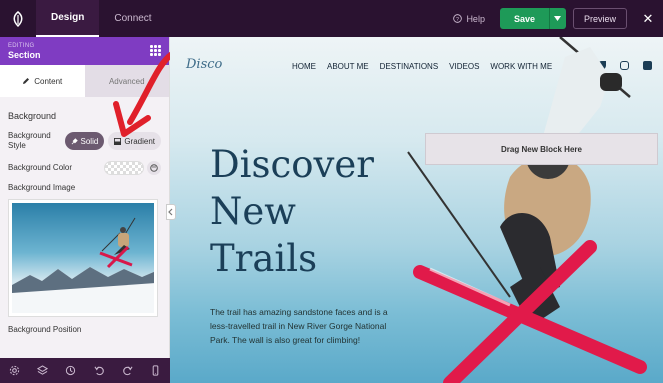 This screenshot has width=663, height=383. What do you see at coordinates (348, 66) in the screenshot?
I see `nav-about: ABOUT ME` at bounding box center [348, 66].